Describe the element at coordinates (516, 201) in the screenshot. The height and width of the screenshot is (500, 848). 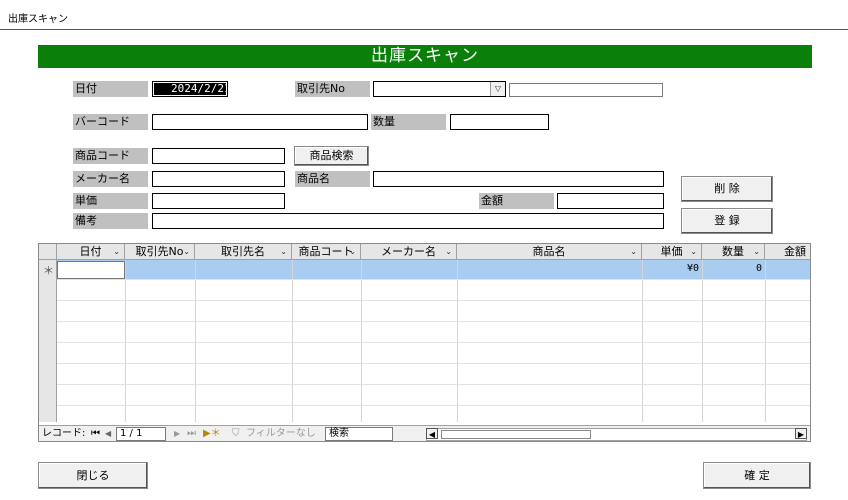
I see `amount-label: 金額` at that location.